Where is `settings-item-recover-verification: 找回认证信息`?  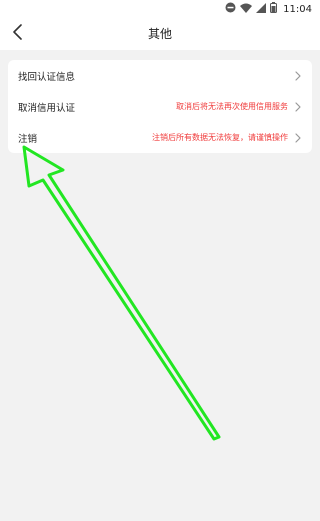 settings-item-recover-verification: 找回认证信息 is located at coordinates (160, 75).